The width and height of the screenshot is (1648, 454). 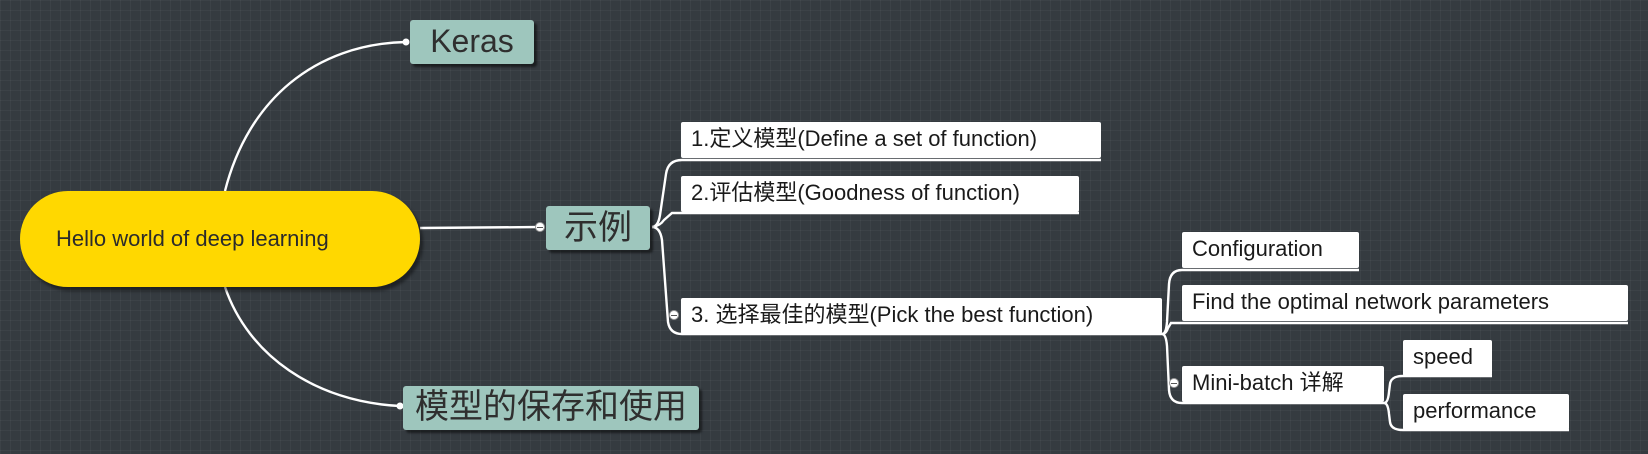 What do you see at coordinates (598, 228) in the screenshot?
I see `topic-example: 示例` at bounding box center [598, 228].